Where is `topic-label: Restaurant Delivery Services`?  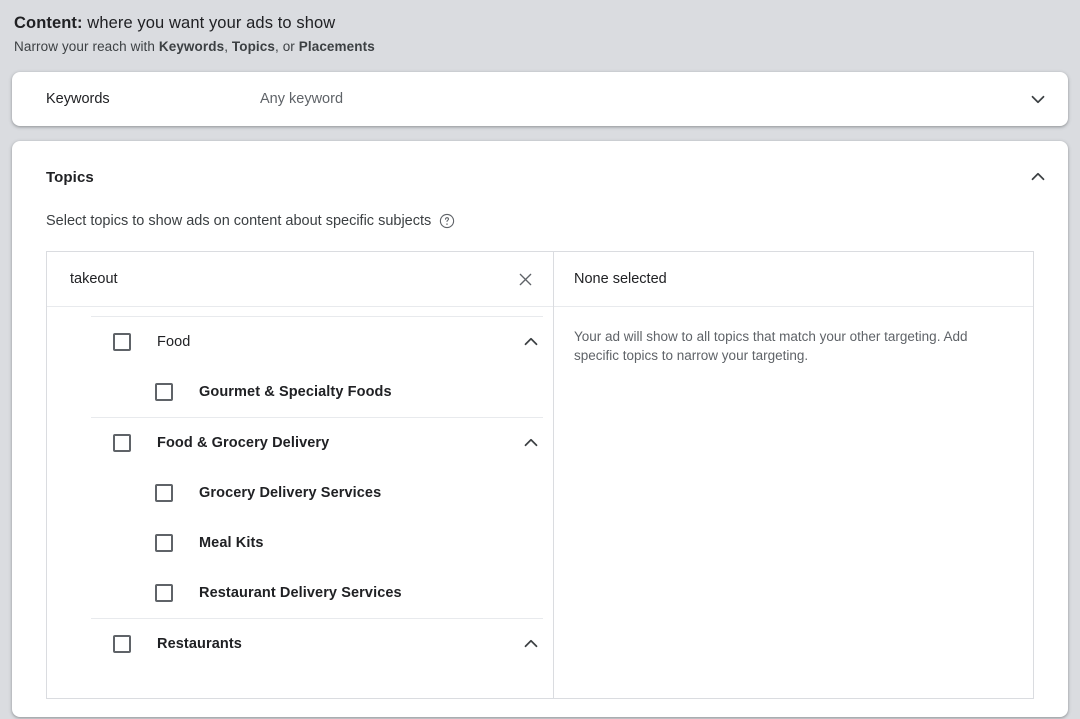 topic-label: Restaurant Delivery Services is located at coordinates (300, 593).